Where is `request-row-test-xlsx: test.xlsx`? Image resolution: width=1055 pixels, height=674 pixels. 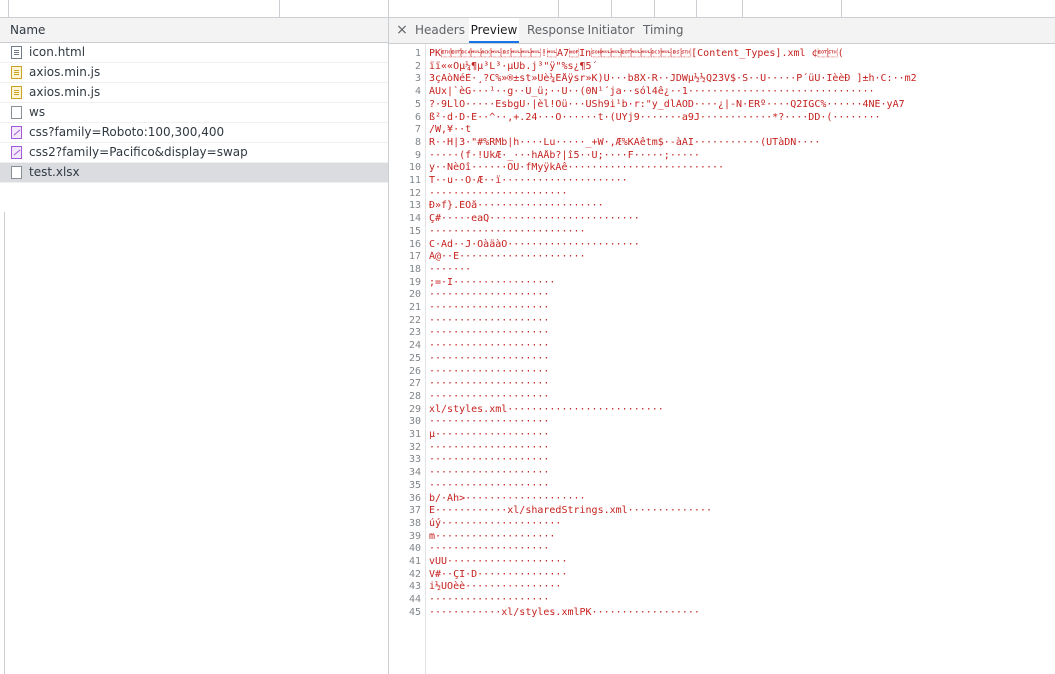
request-row-test-xlsx: test.xlsx is located at coordinates (194, 173).